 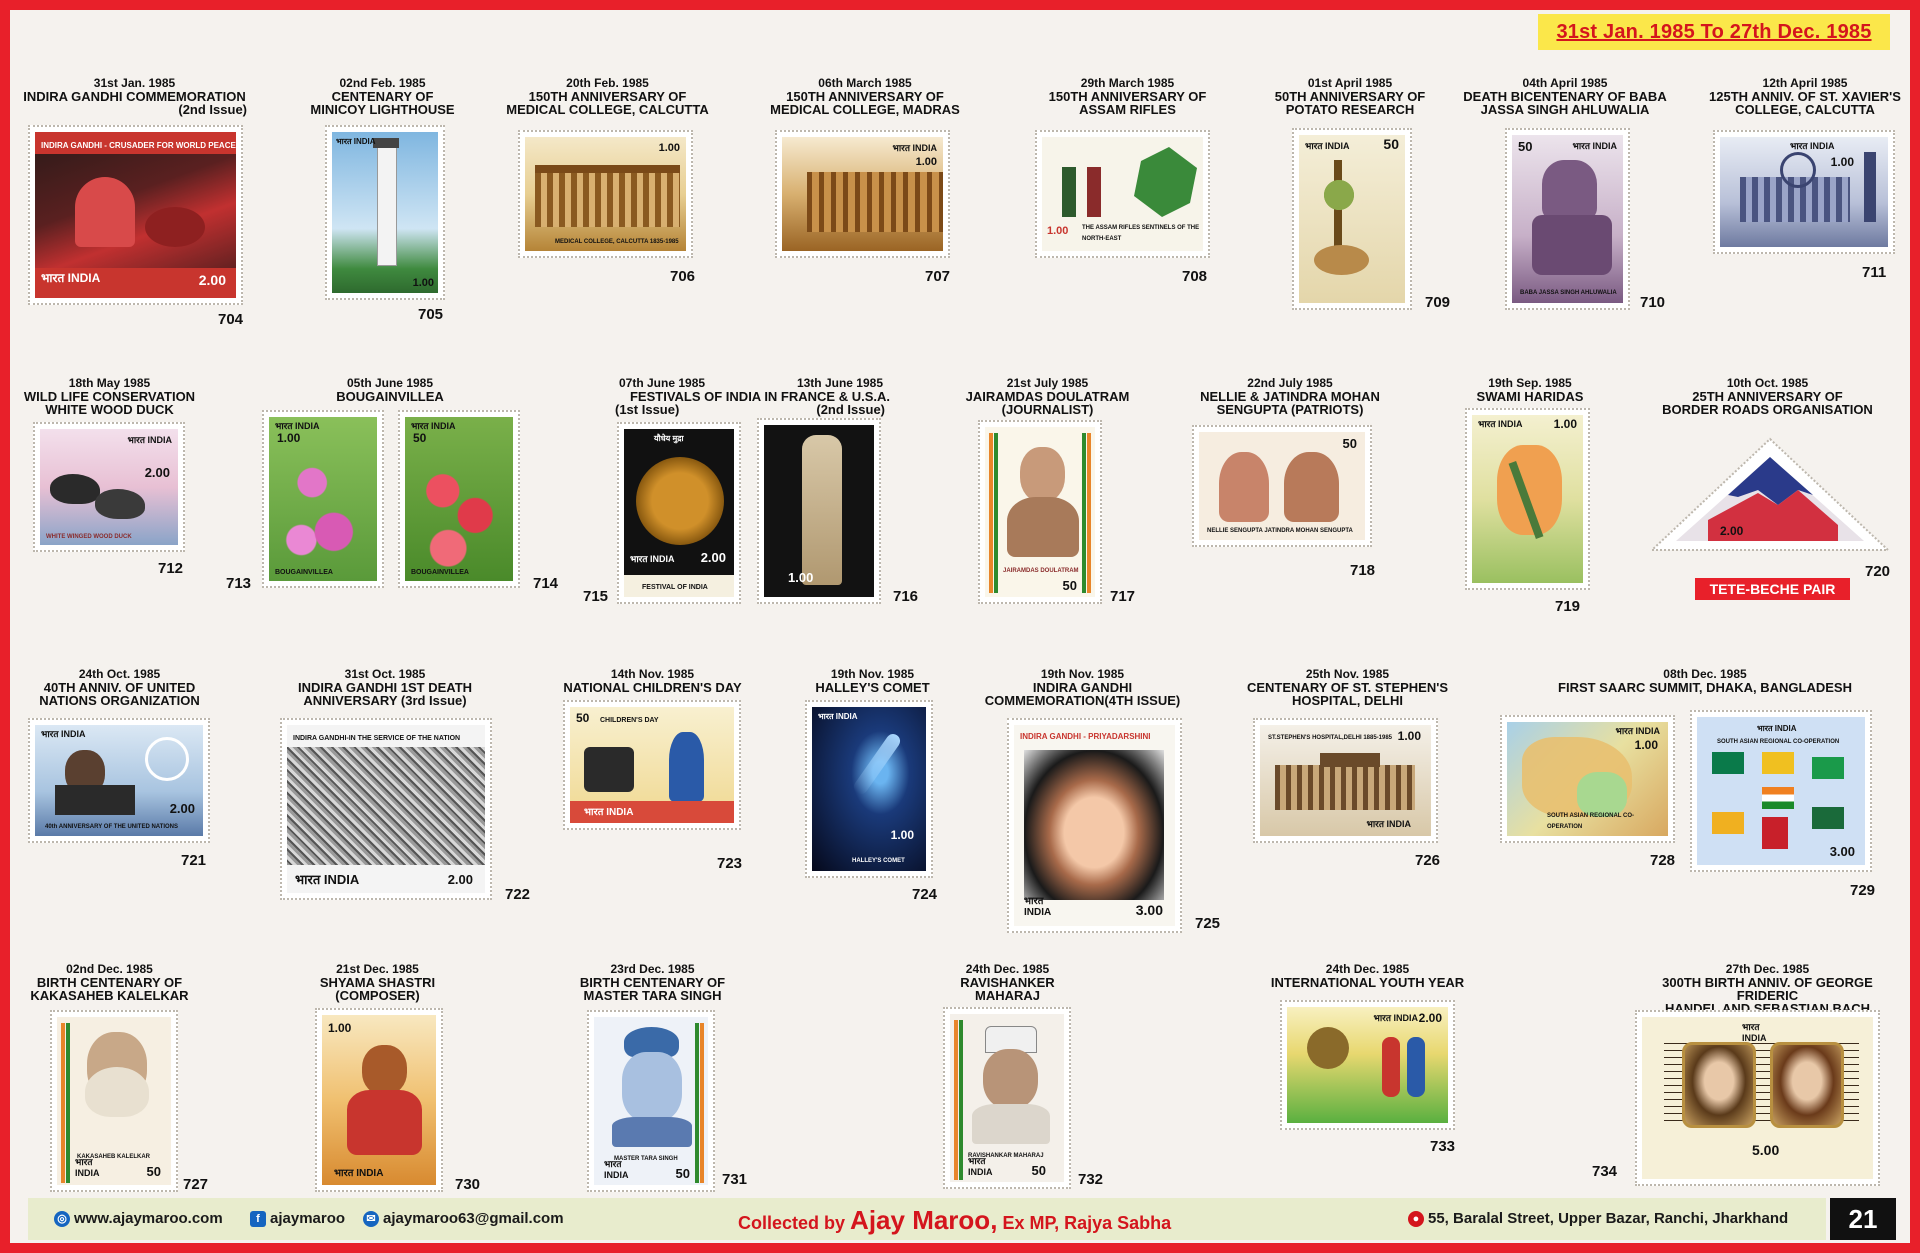 What do you see at coordinates (1653, 302) in the screenshot?
I see `stamp-number: 710` at bounding box center [1653, 302].